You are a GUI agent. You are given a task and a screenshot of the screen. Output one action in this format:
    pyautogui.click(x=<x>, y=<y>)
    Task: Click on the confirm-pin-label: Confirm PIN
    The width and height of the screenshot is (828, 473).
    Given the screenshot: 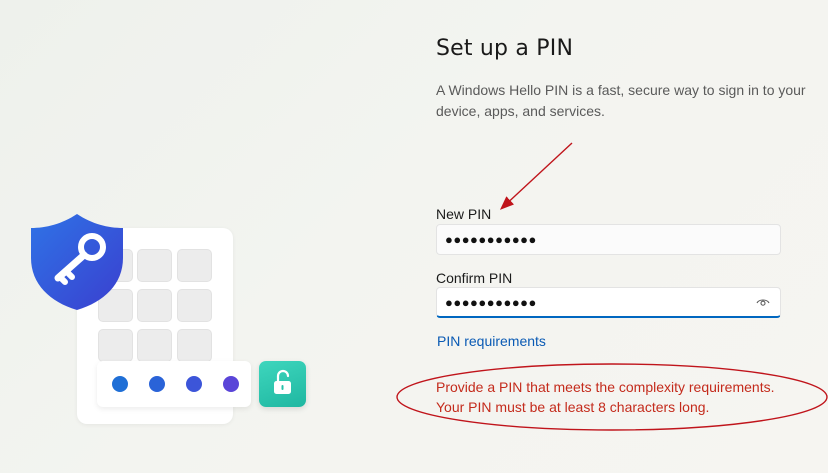 What is the action you would take?
    pyautogui.click(x=474, y=278)
    